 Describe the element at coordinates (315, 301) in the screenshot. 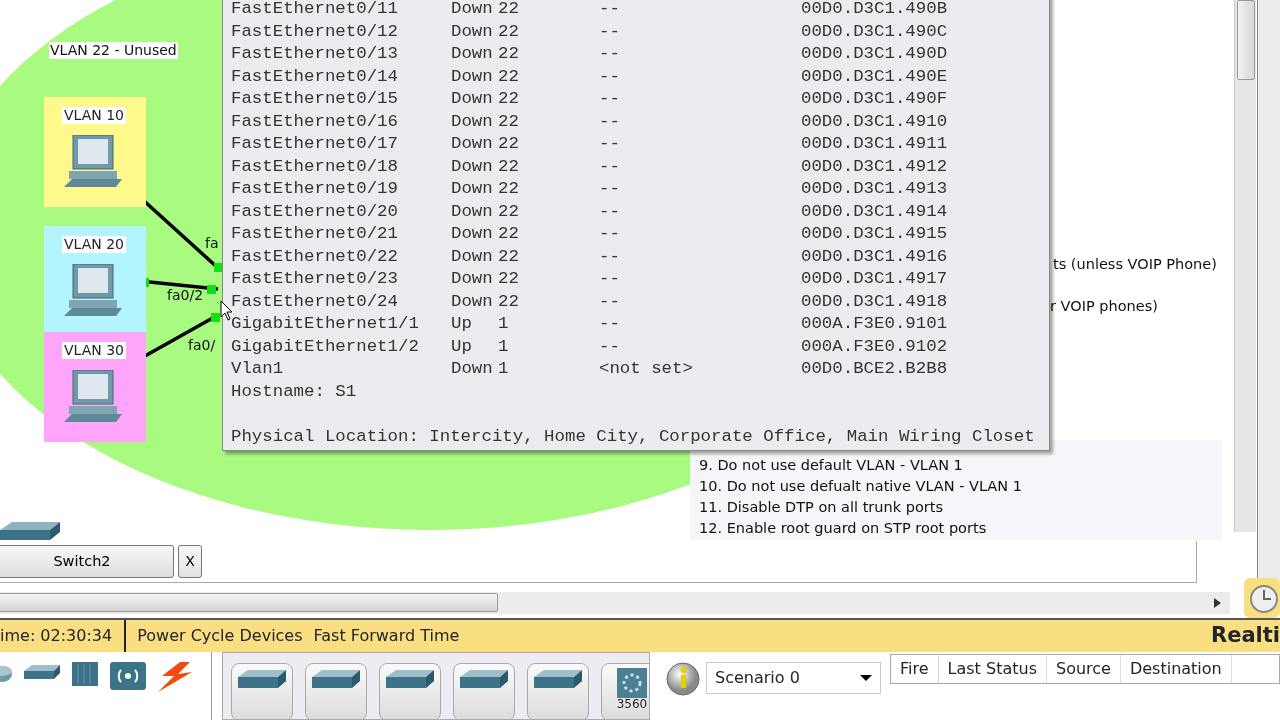

I see `tooltip-text: FastEthernet0/24` at that location.